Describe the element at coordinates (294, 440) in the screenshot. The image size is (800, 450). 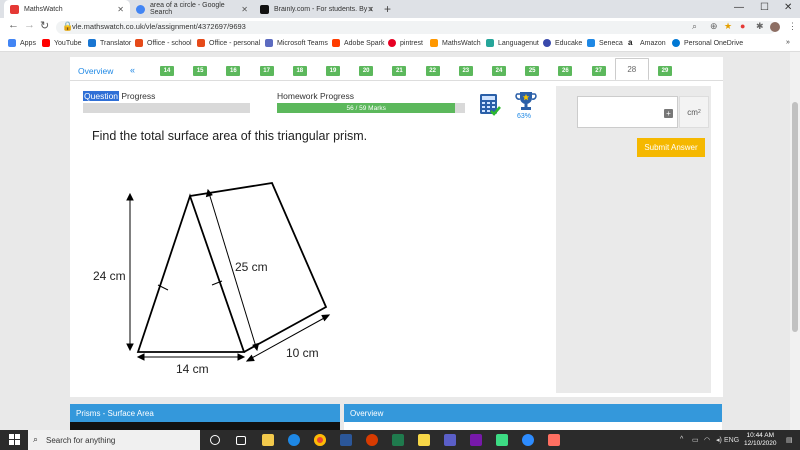
I see `edge-icon` at that location.